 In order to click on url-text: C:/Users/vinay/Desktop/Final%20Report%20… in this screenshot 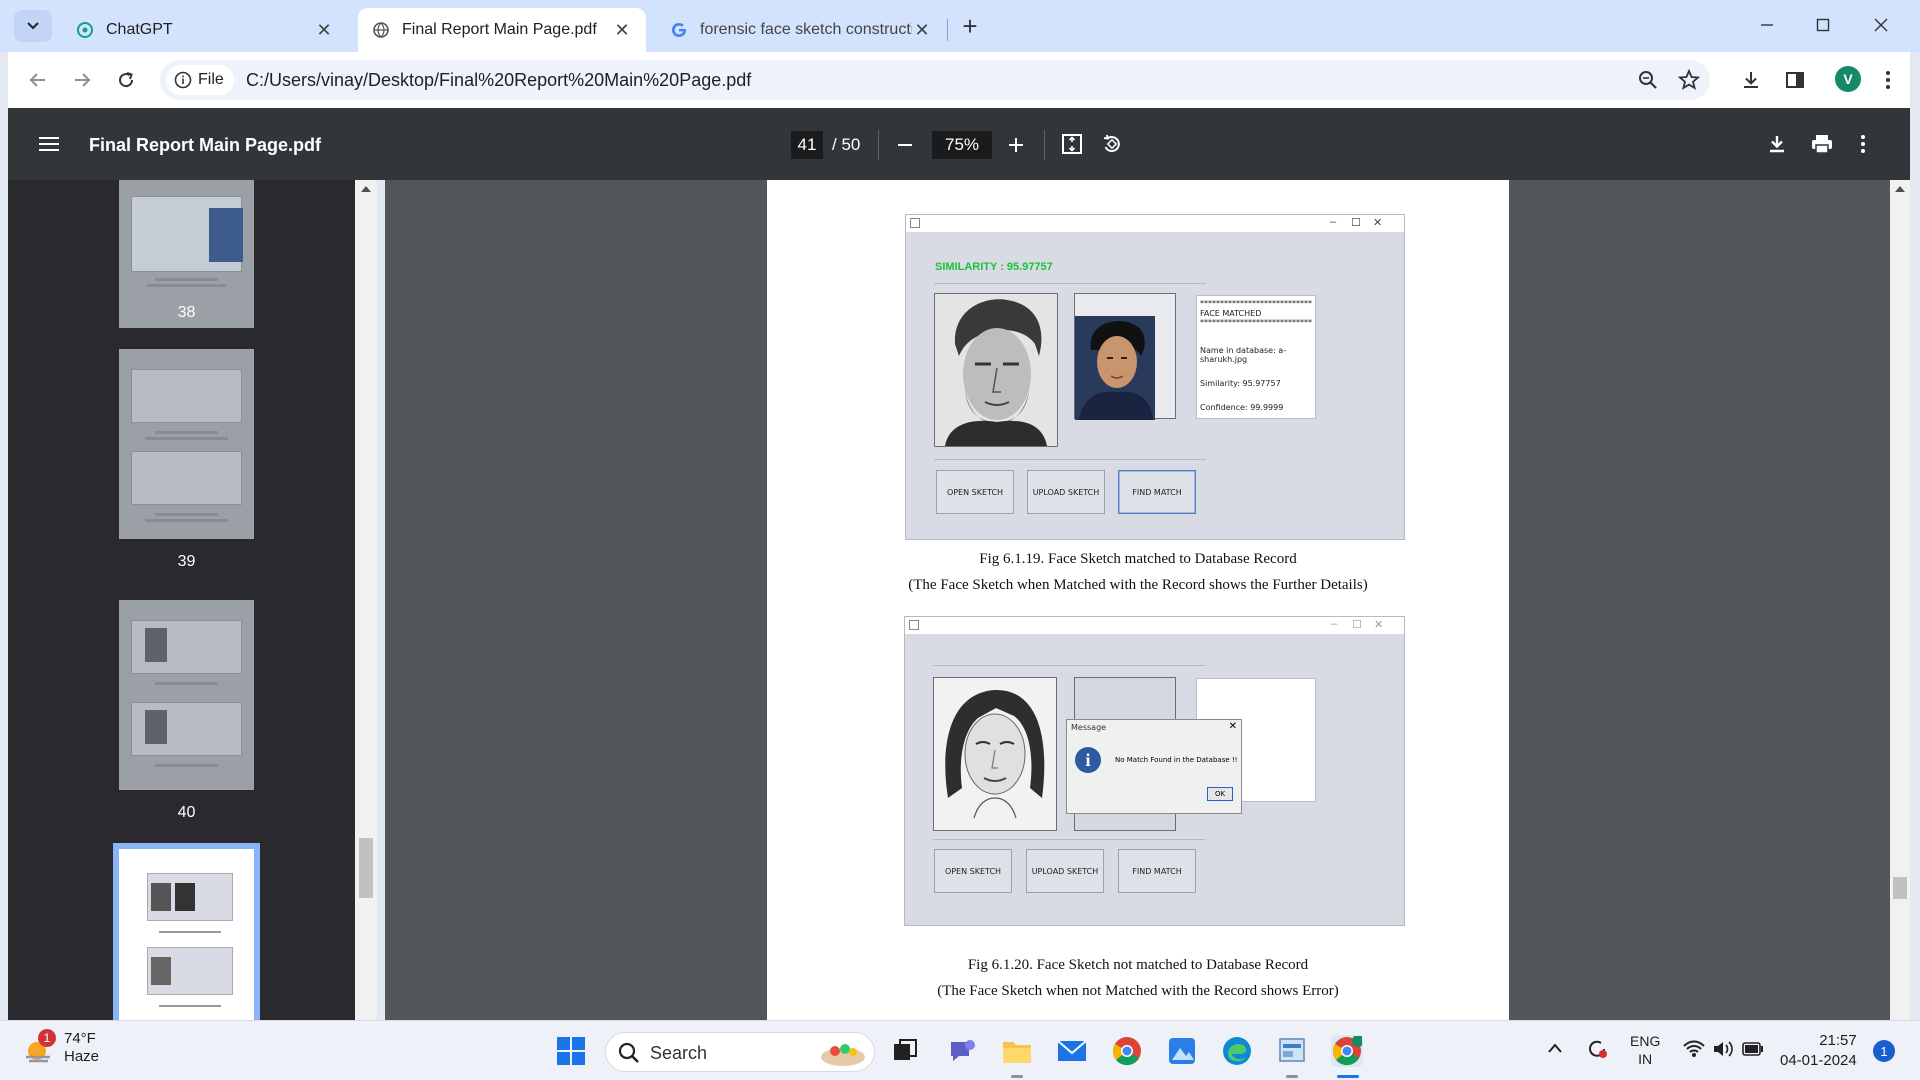, I will do `click(498, 80)`.